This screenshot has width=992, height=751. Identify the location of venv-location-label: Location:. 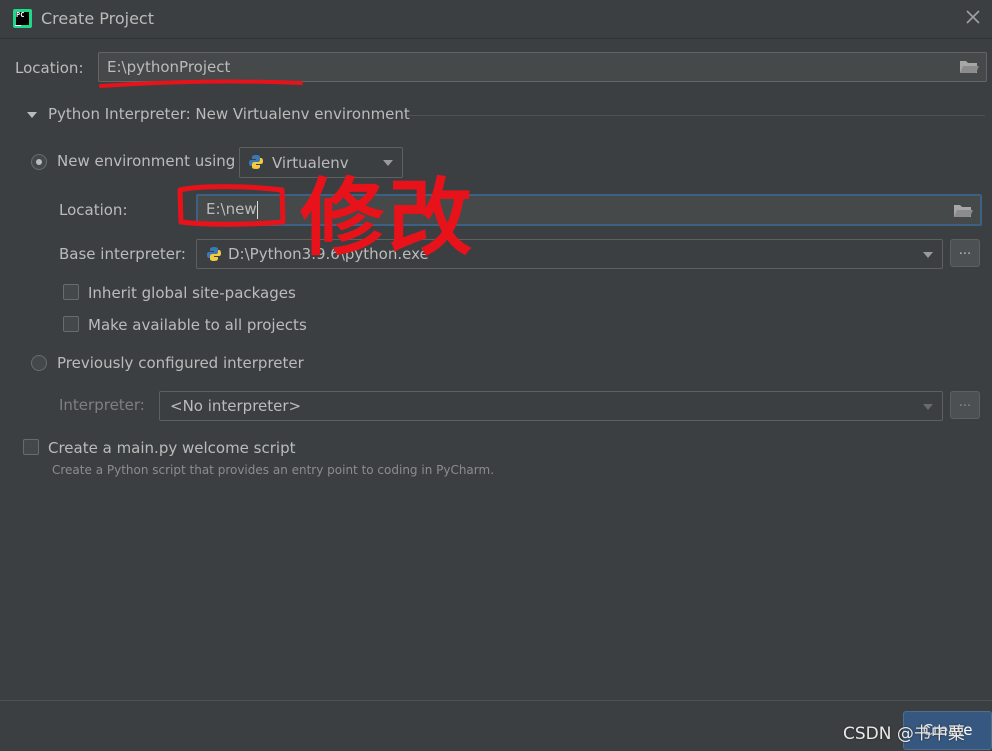
(93, 210).